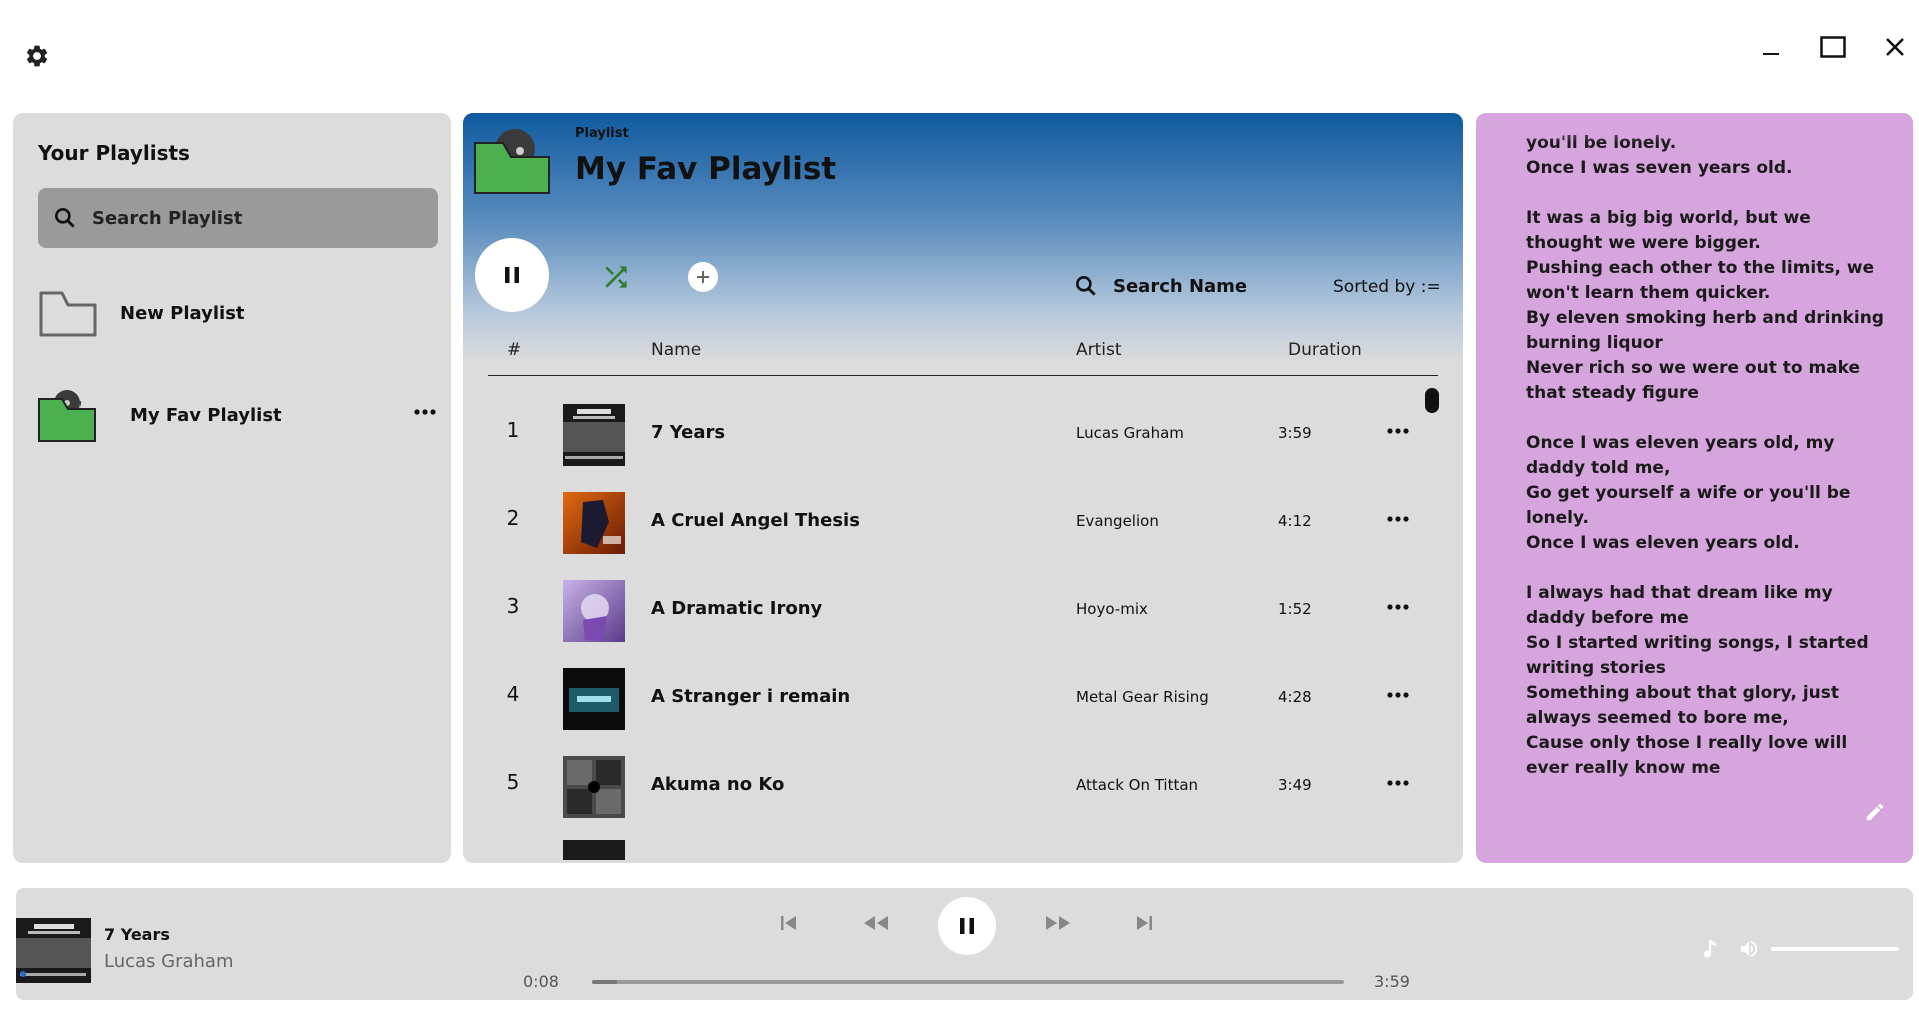  Describe the element at coordinates (789, 923) in the screenshot. I see `skip-previous-icon` at that location.